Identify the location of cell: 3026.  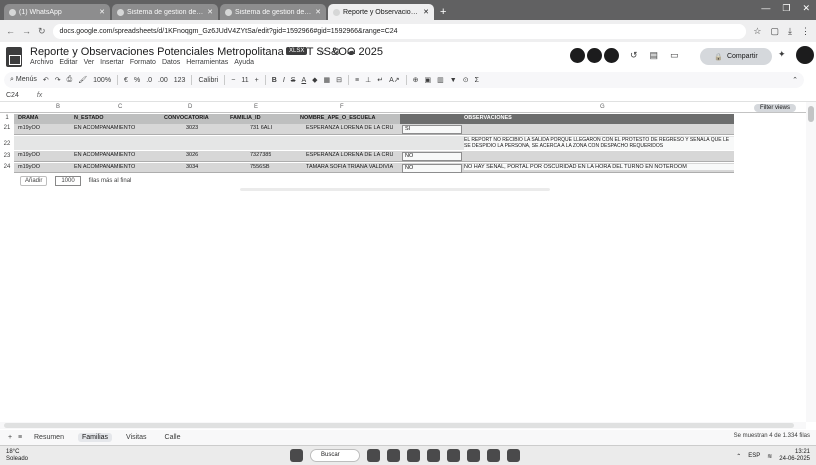
(192, 155).